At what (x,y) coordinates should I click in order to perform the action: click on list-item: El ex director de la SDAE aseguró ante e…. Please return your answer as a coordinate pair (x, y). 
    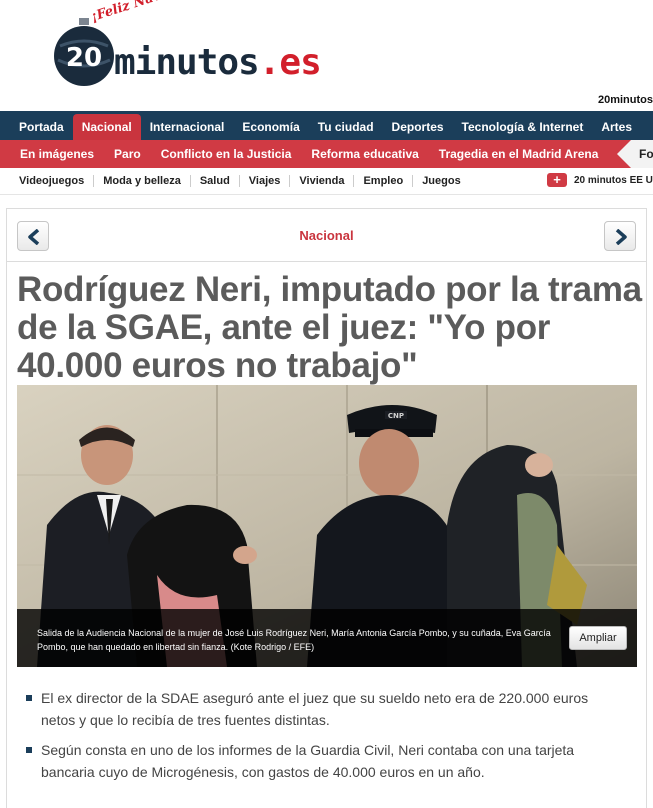
    Looking at the image, I should click on (325, 709).